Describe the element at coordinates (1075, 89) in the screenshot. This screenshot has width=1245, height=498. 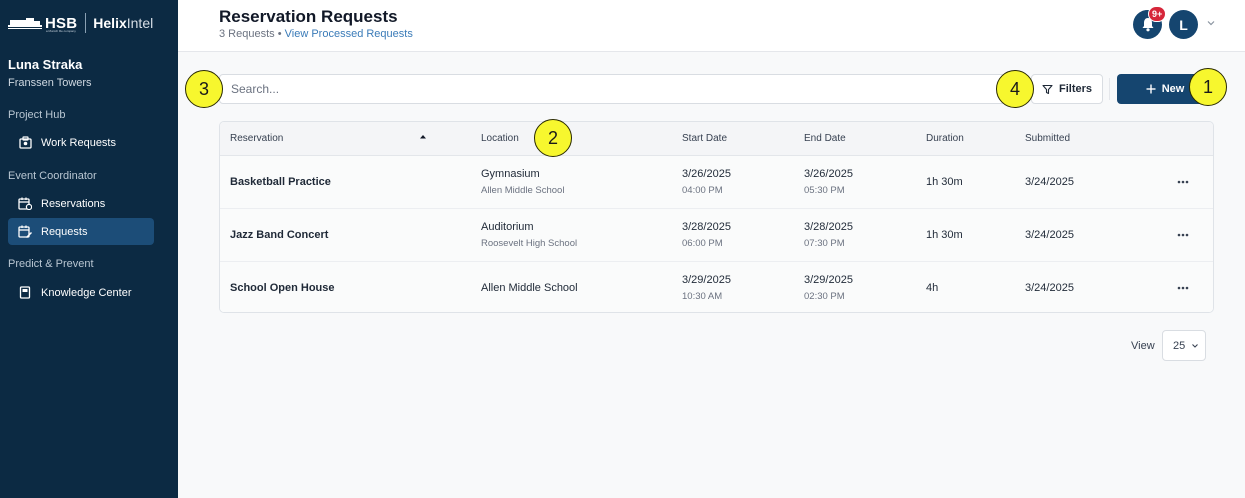
I see `filters-label: Filters` at that location.